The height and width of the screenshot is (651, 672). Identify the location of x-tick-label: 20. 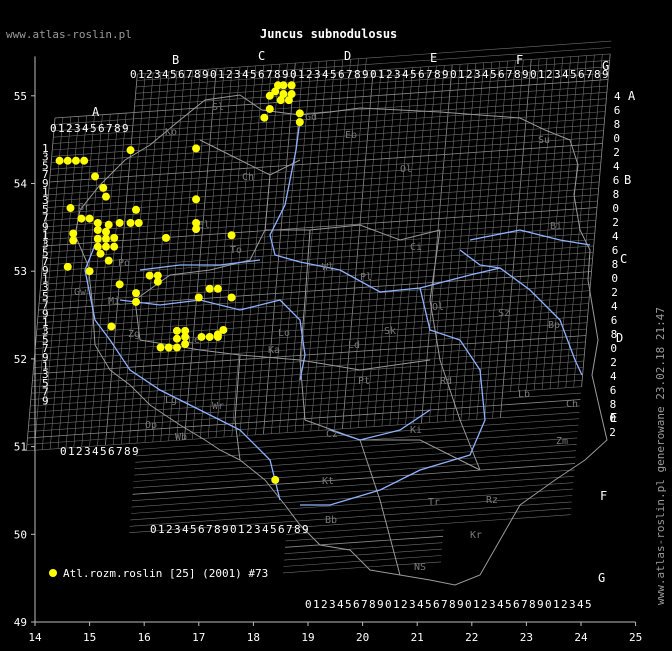
(362, 637).